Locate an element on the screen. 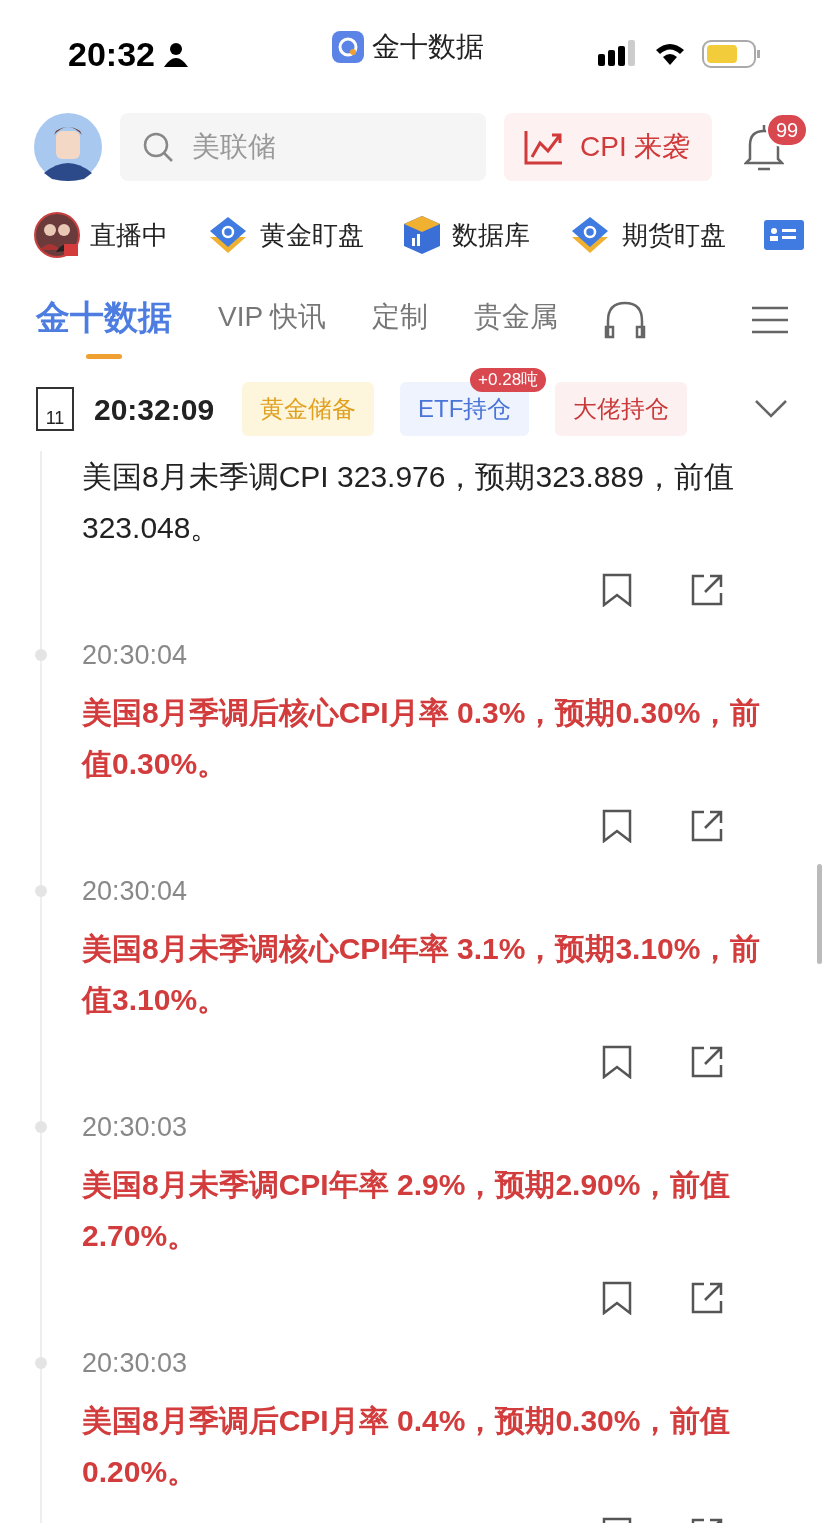 The width and height of the screenshot is (828, 1523). headphones-icon is located at coordinates (625, 320).